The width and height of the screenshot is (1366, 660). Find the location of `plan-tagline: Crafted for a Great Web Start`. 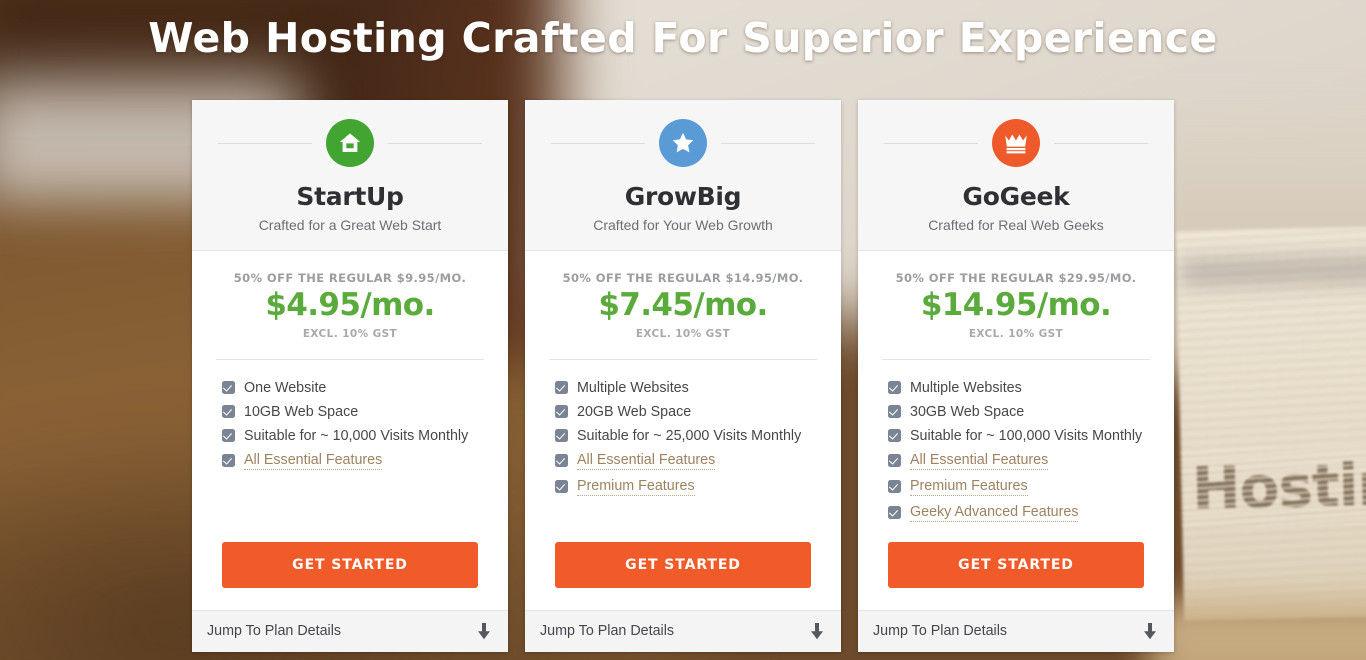

plan-tagline: Crafted for a Great Web Start is located at coordinates (350, 225).